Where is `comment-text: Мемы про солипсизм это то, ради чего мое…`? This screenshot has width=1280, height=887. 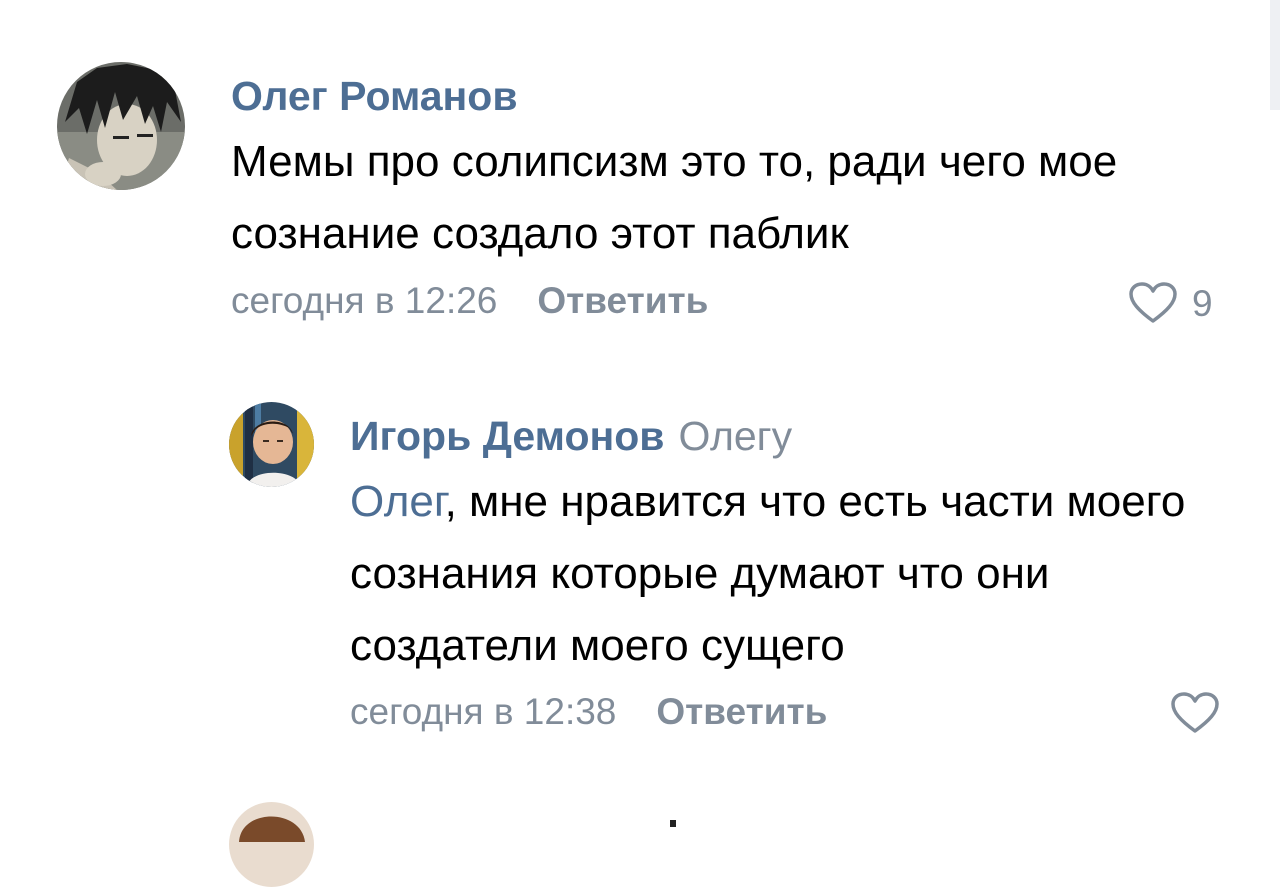 comment-text: Мемы про солипсизм это то, ради чего мое… is located at coordinates (731, 198).